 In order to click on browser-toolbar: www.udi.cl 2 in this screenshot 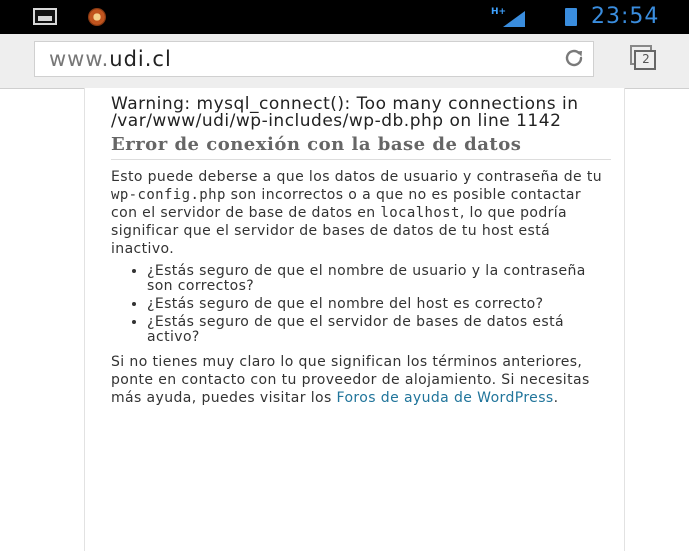, I will do `click(344, 61)`.